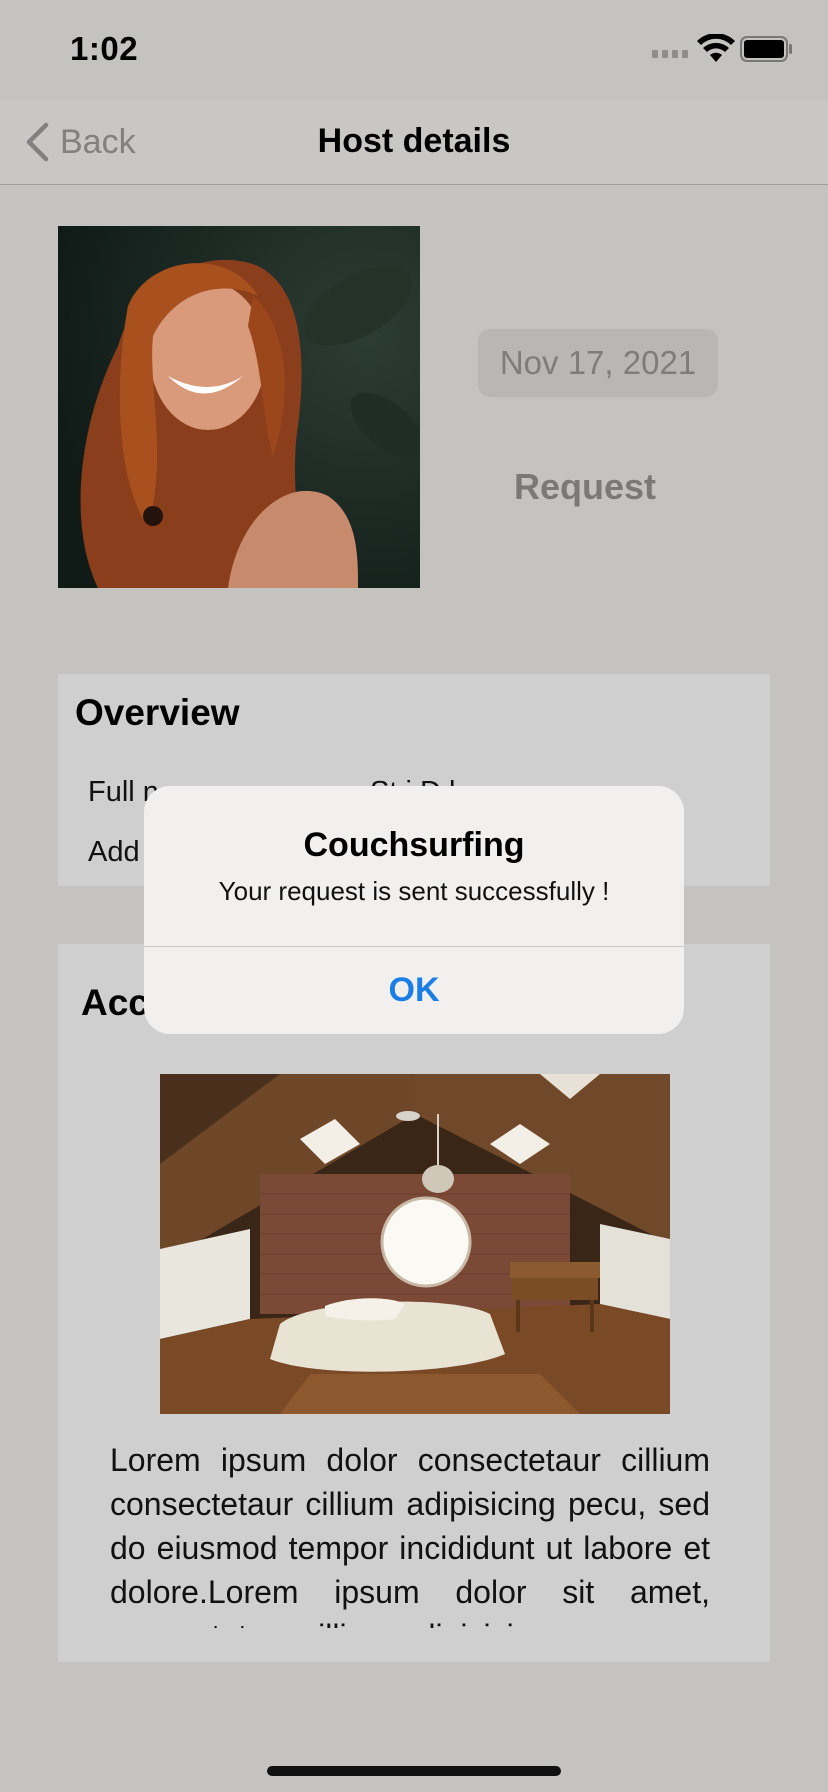  I want to click on navigation-bar: Back Host details, so click(414, 142).